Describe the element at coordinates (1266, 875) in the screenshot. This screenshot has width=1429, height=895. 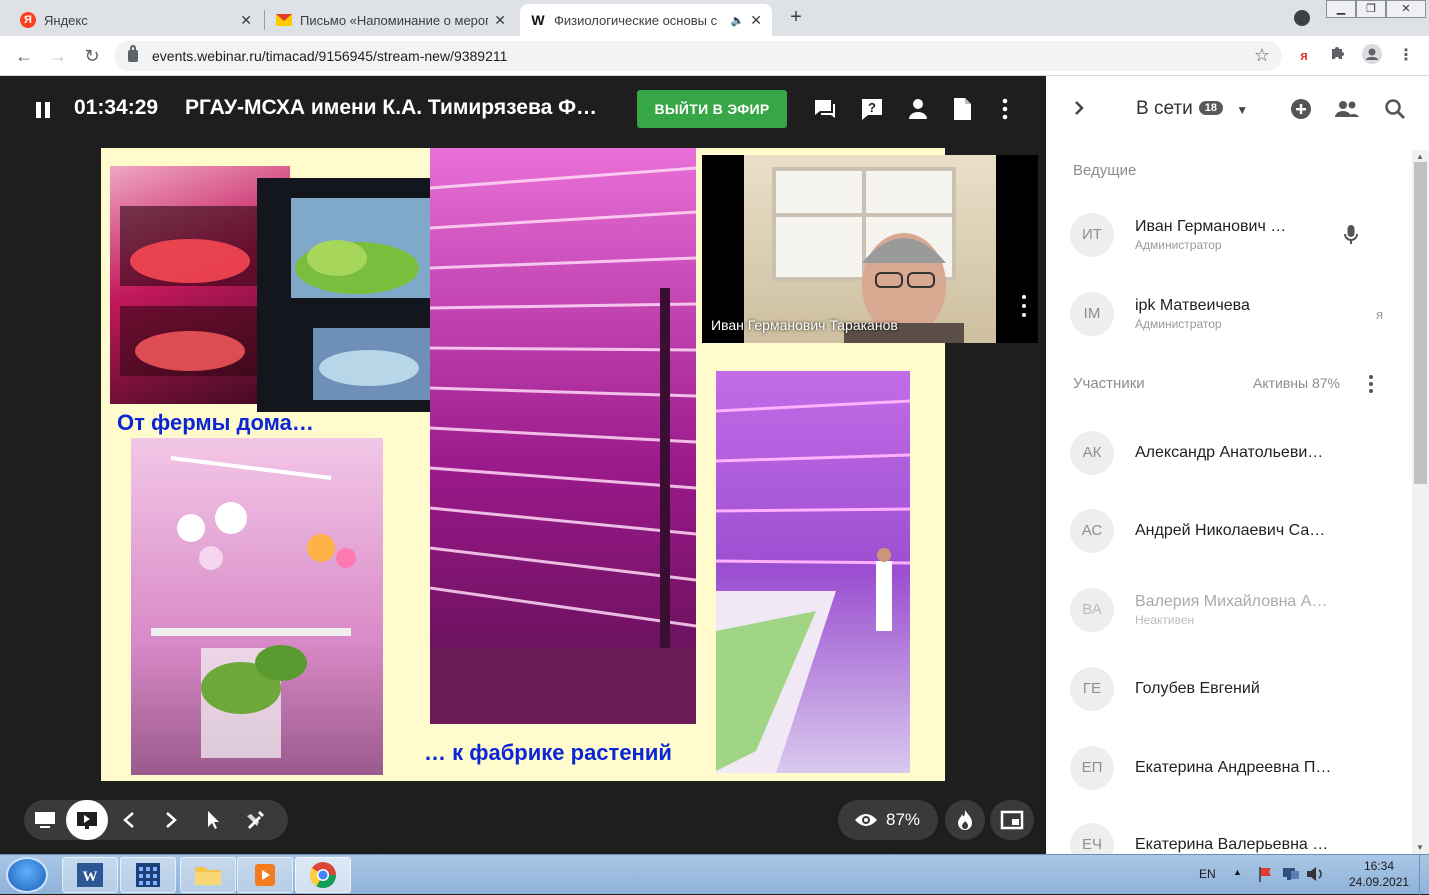
I see `action-center-flag-icon` at that location.